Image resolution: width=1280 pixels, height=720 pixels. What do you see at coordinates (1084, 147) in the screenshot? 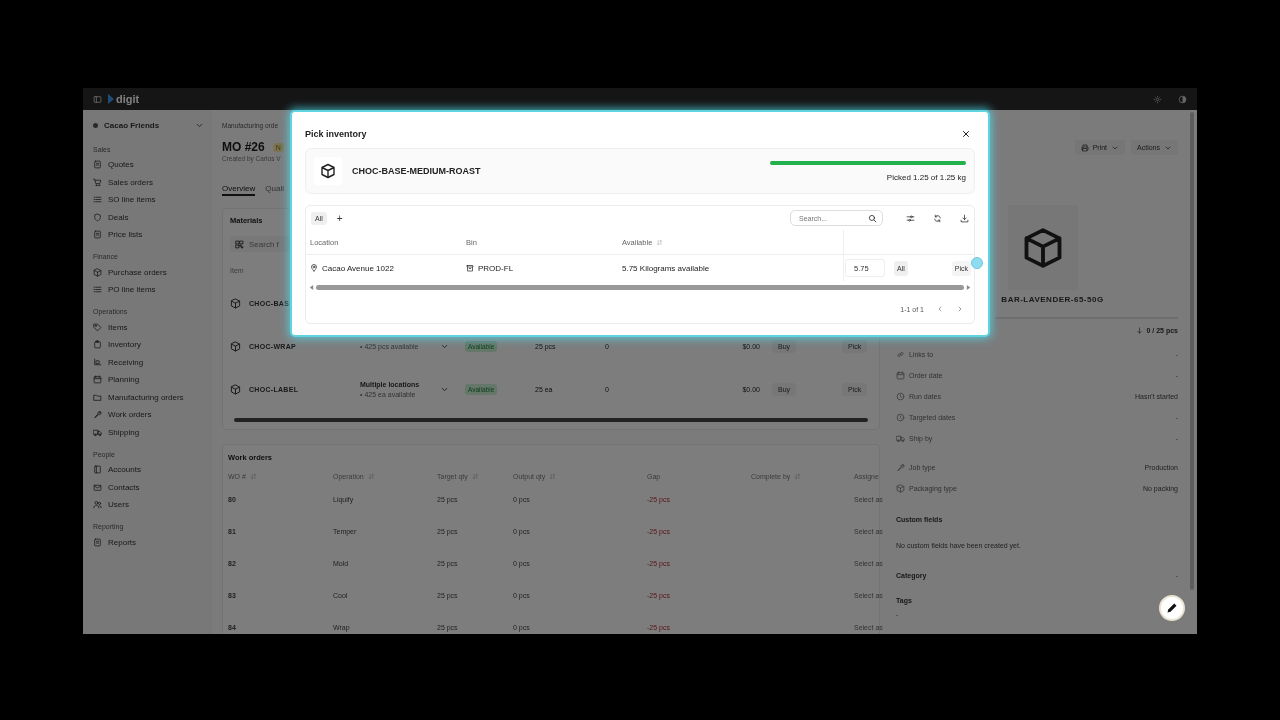
I see `printer-icon` at bounding box center [1084, 147].